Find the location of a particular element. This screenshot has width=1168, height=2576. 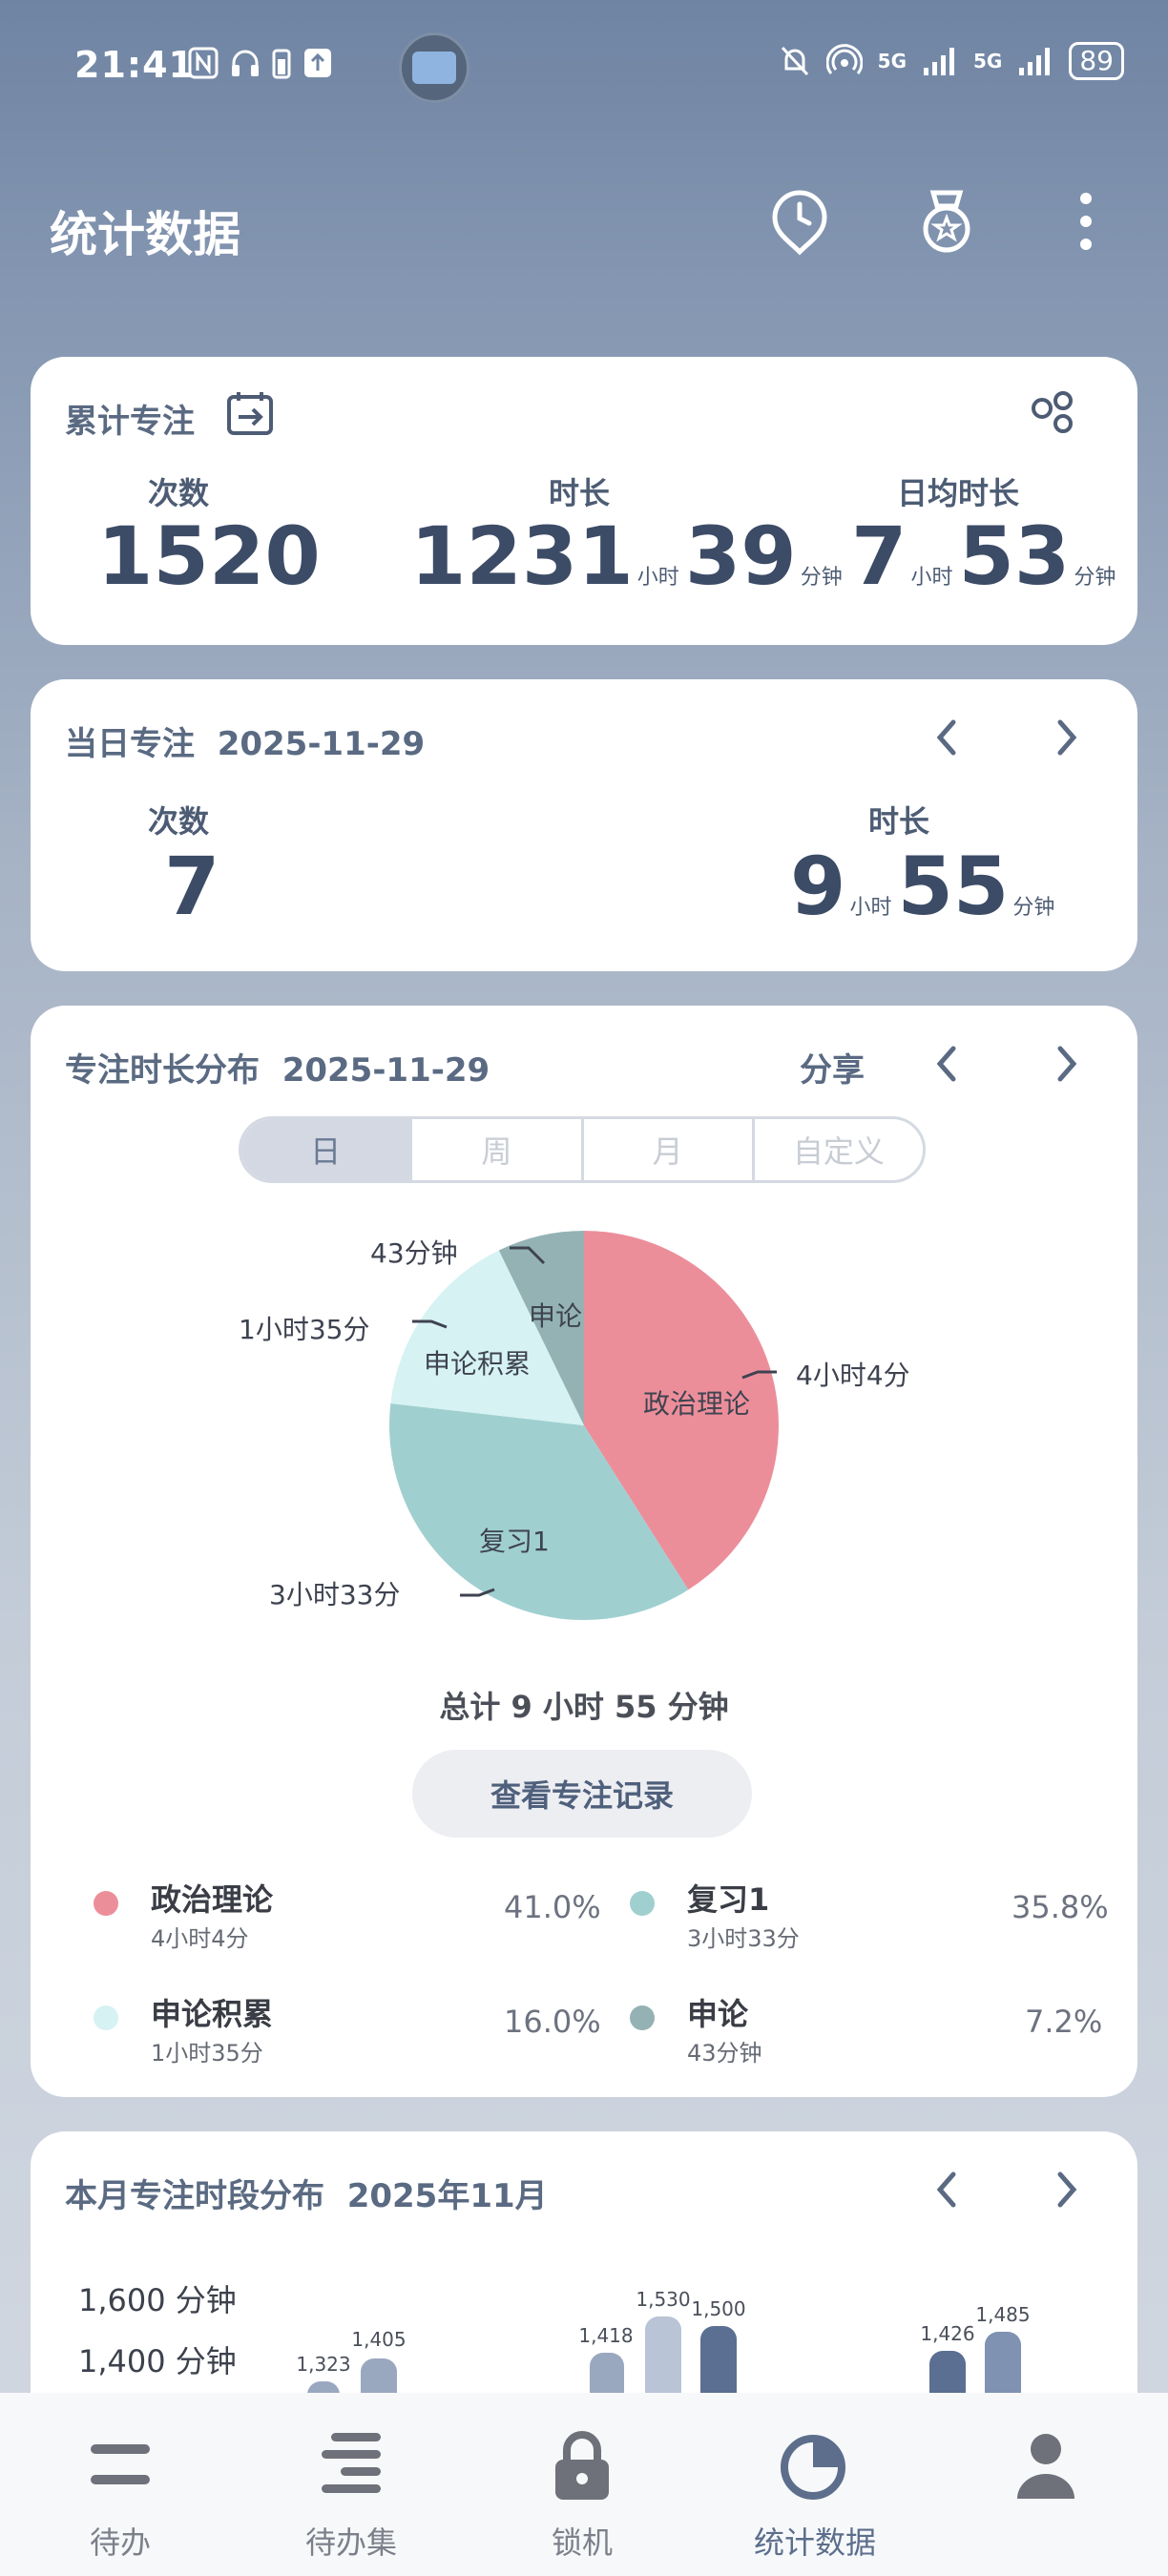

legend-percent: 7.2% is located at coordinates (1064, 2022).